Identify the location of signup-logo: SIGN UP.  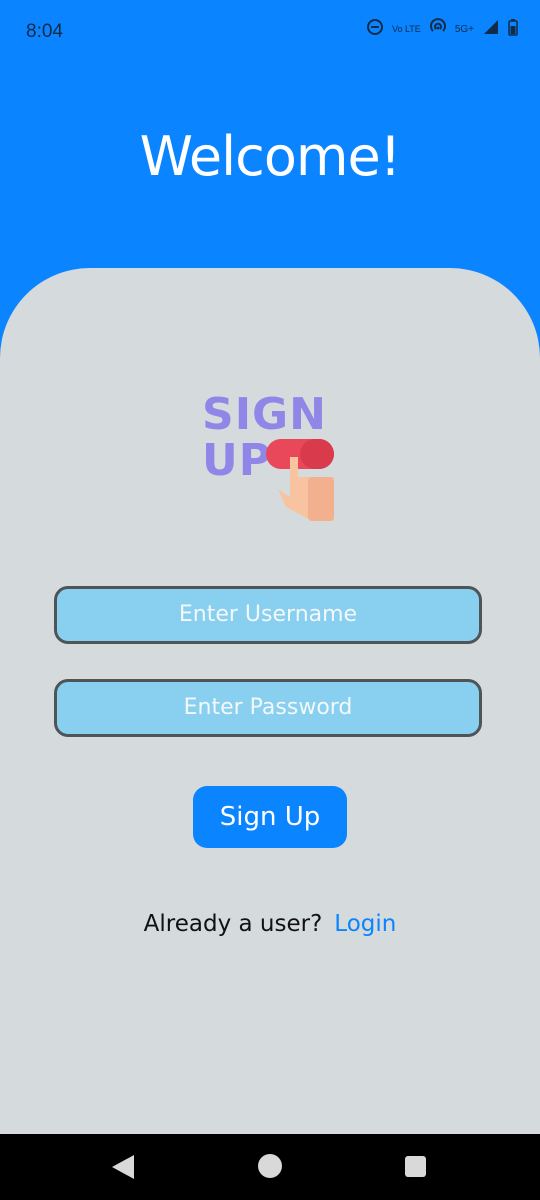
(270, 455).